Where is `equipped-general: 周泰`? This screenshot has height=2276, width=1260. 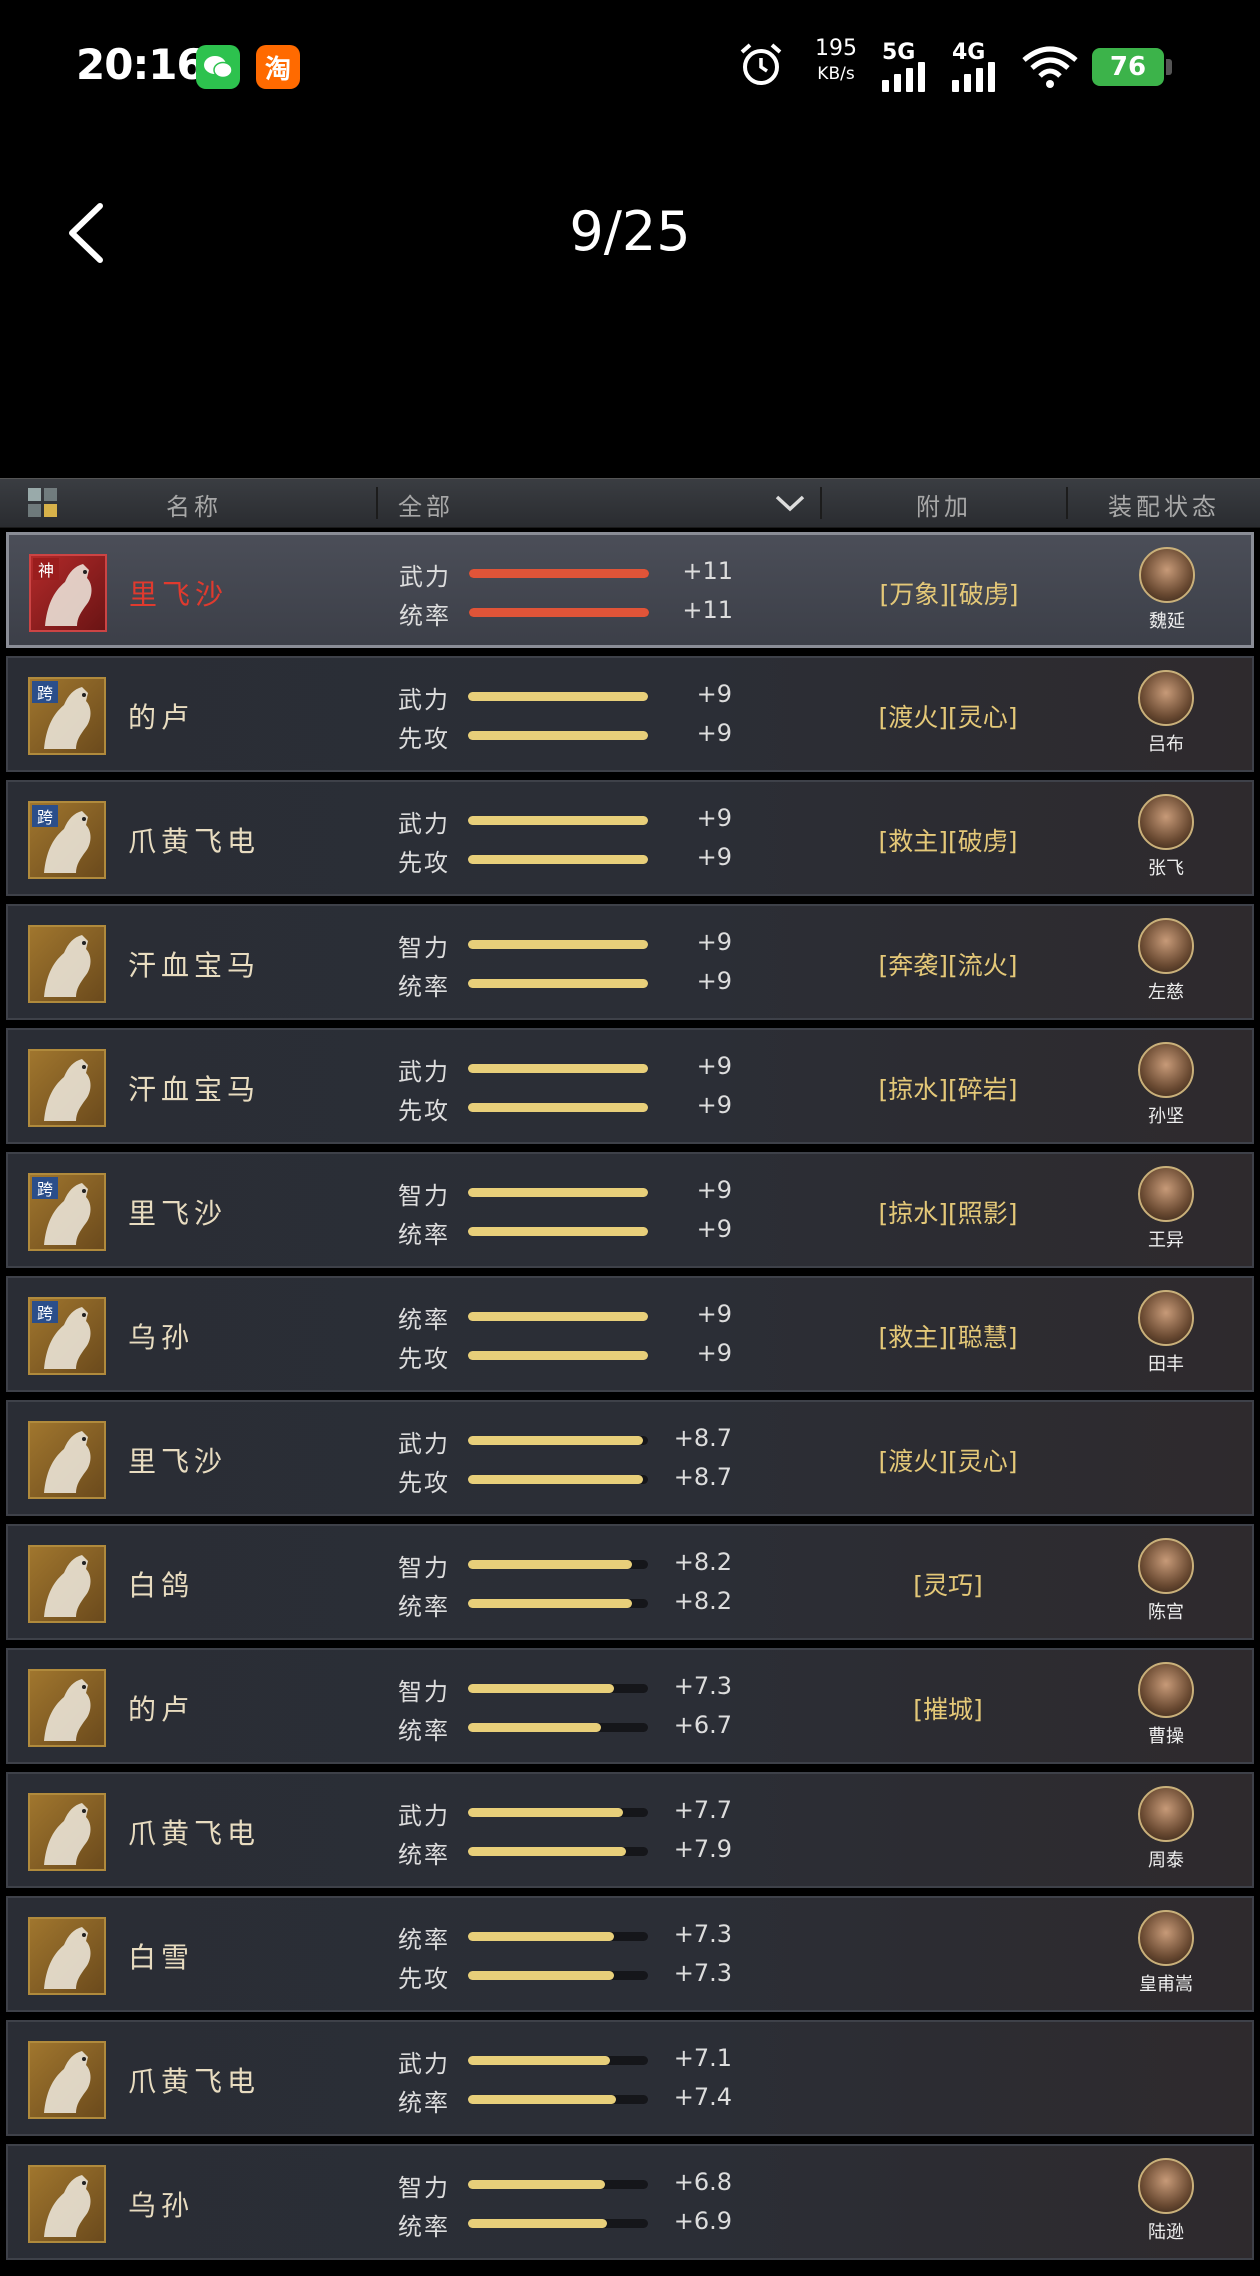
equipped-general: 周泰 is located at coordinates (1166, 1829).